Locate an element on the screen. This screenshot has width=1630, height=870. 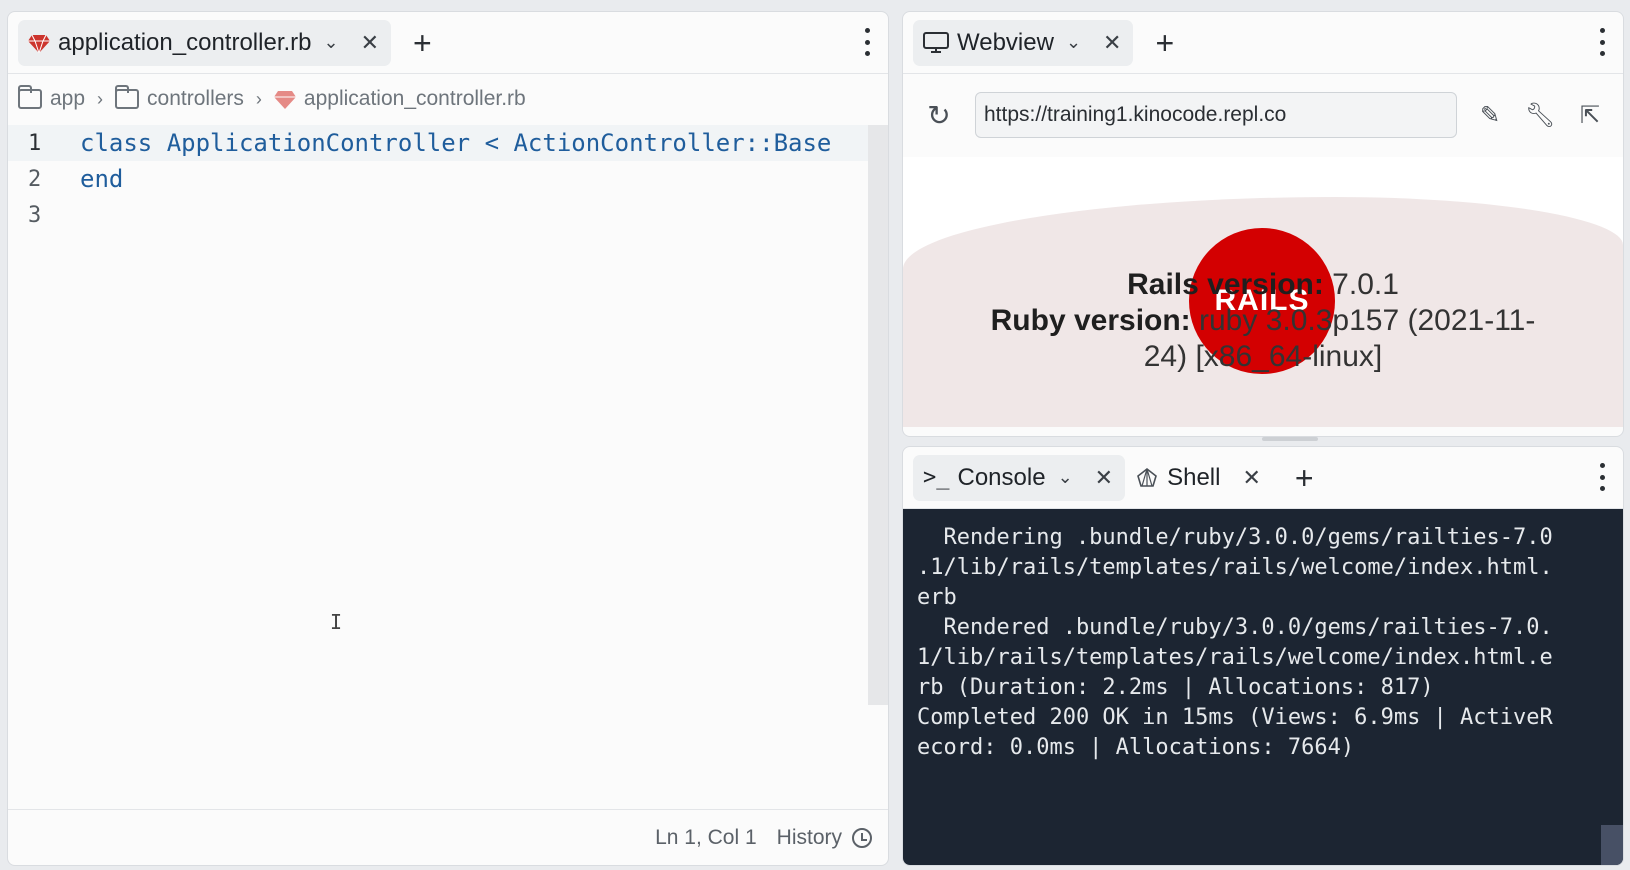
cursor-position: Ln 1, Col 1 is located at coordinates (706, 838).